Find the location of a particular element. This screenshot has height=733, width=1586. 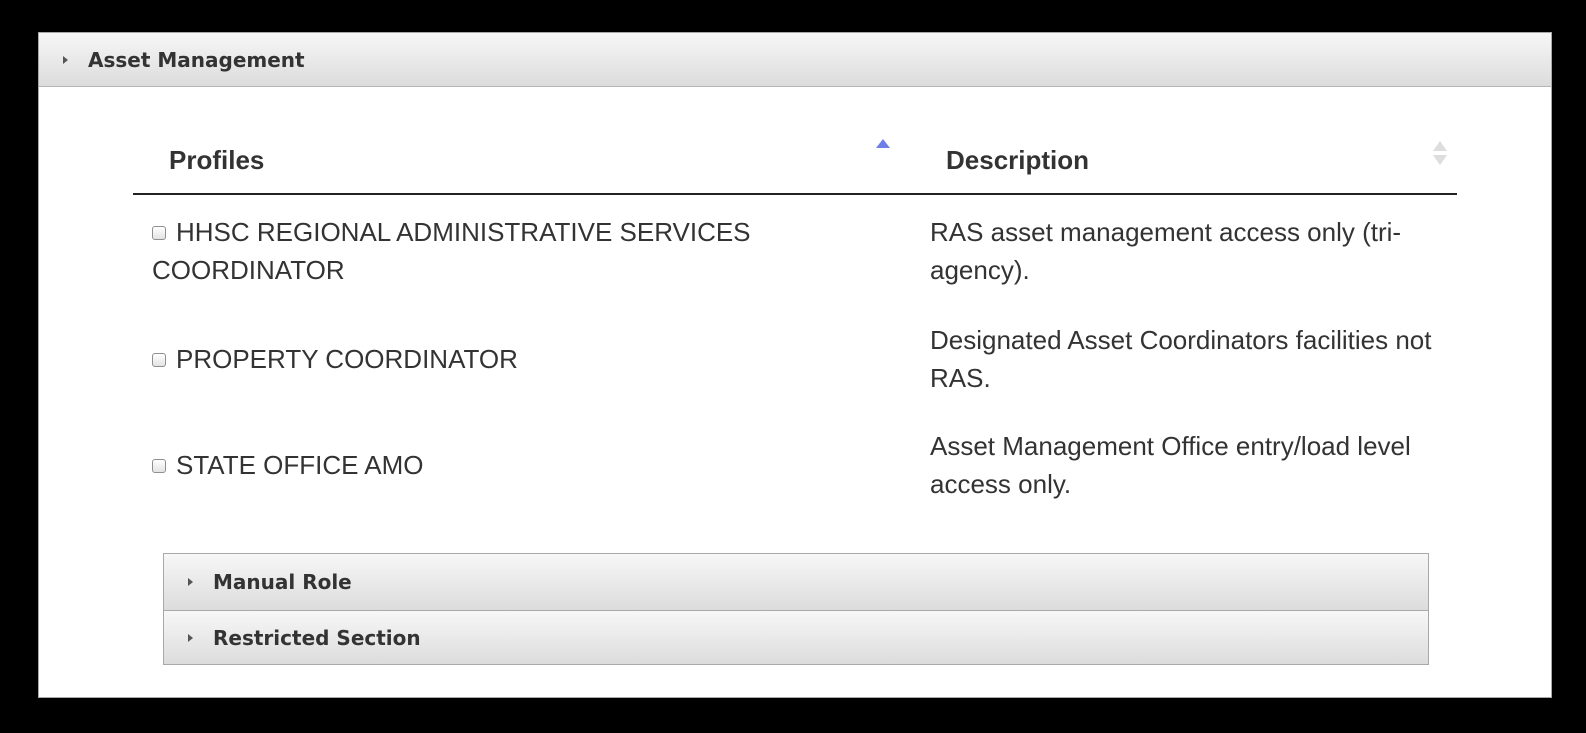

sort-both-icon is located at coordinates (1440, 156).